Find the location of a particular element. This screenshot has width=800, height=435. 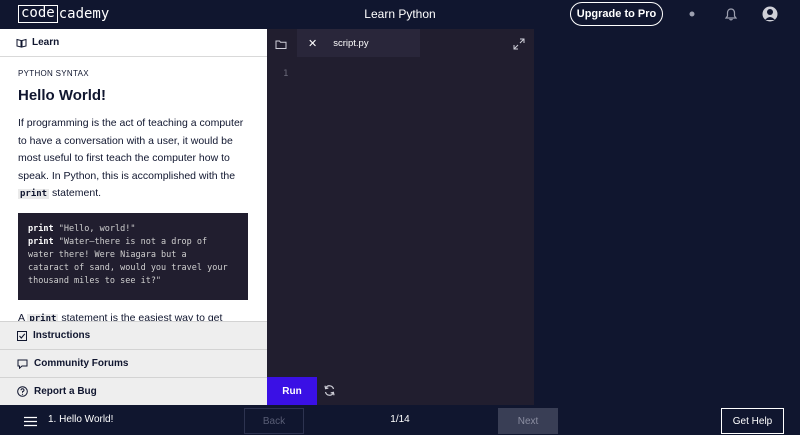

reset-icon is located at coordinates (329, 393).